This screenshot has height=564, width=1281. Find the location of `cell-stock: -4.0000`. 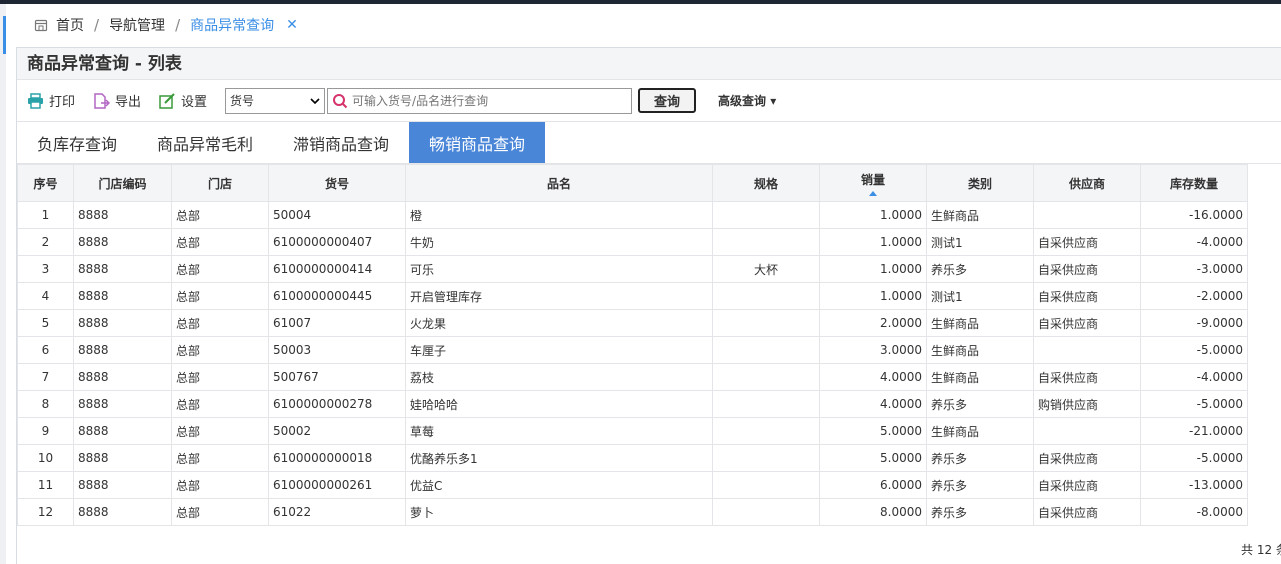

cell-stock: -4.0000 is located at coordinates (1194, 242).